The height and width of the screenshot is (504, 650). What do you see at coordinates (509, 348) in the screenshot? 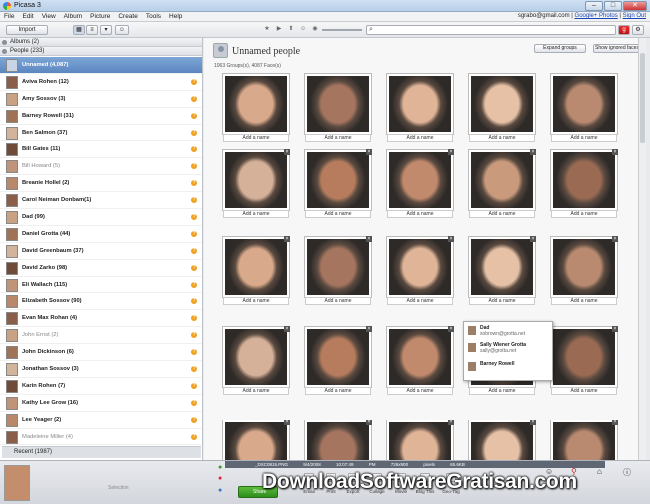
I see `suggestion-item: Sally Wiener Grotta sally@grotta.net` at bounding box center [509, 348].